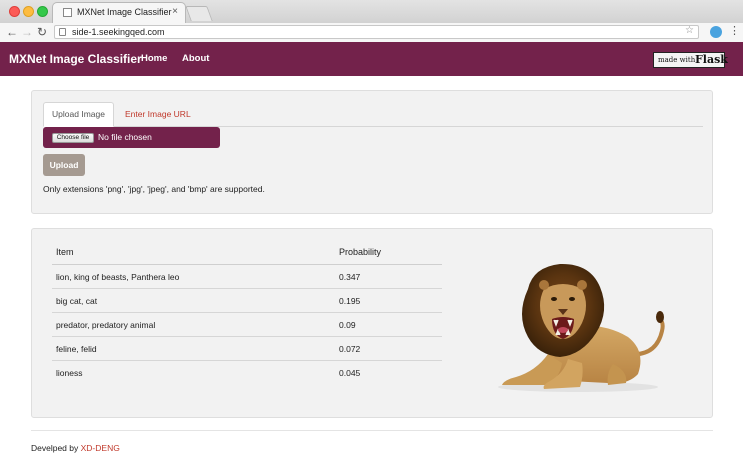  What do you see at coordinates (106, 325) in the screenshot?
I see `row-item: predator, predatory animal` at bounding box center [106, 325].